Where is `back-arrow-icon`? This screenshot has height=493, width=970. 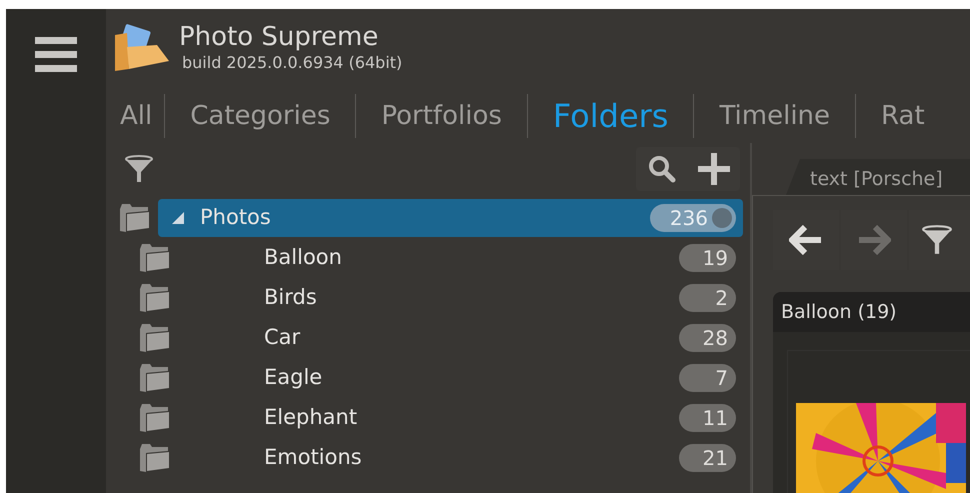 back-arrow-icon is located at coordinates (806, 240).